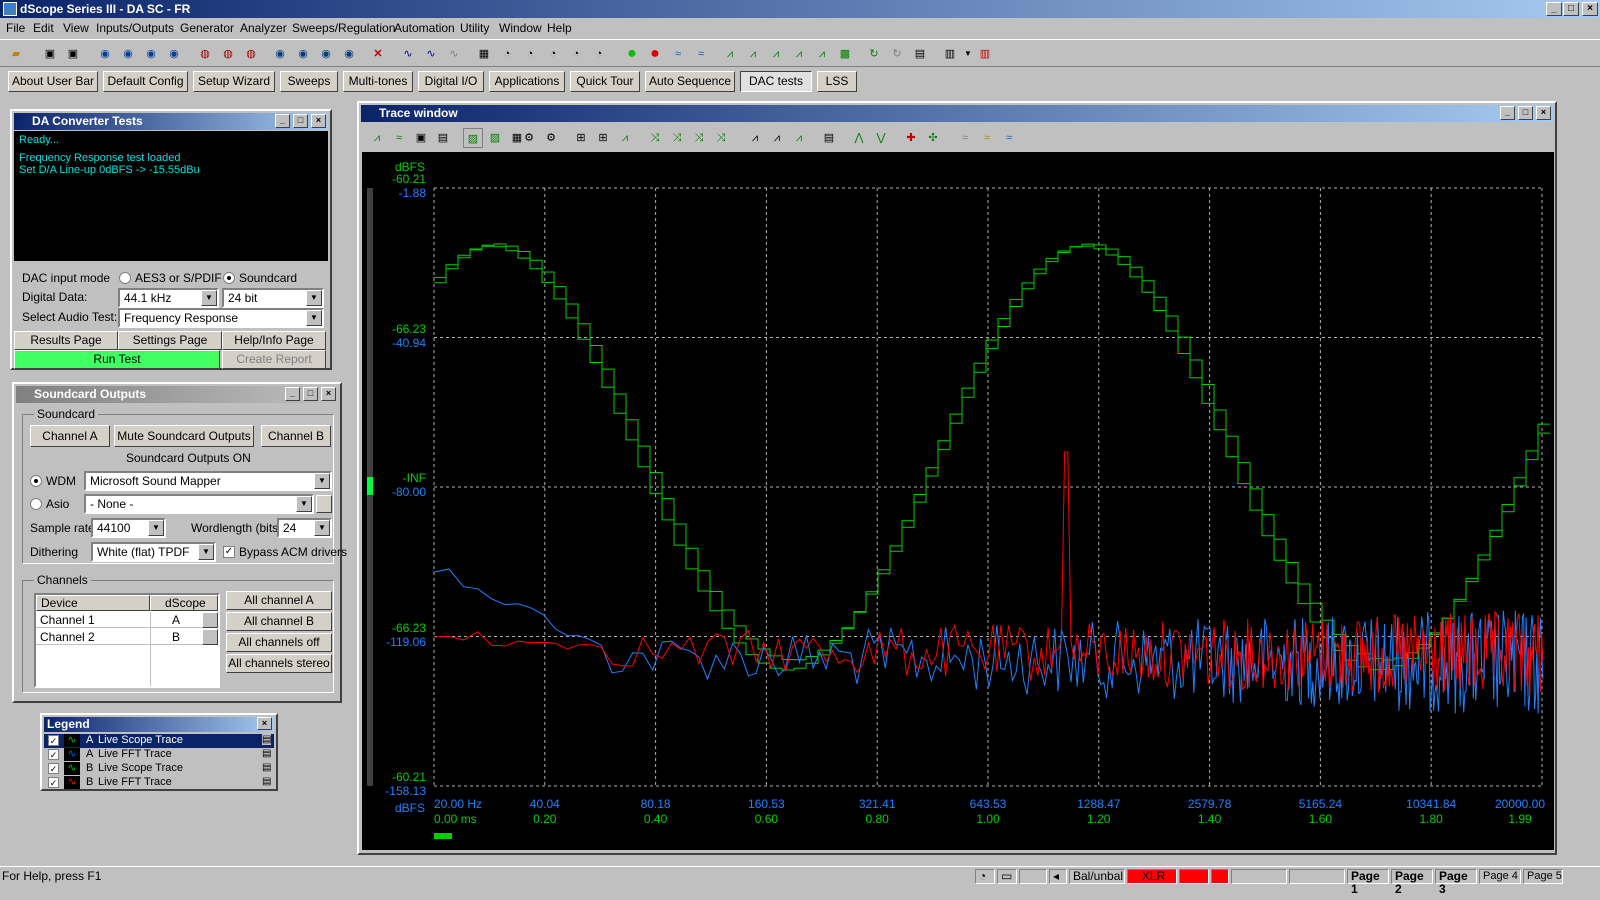  I want to click on menu-file: File, so click(15, 28).